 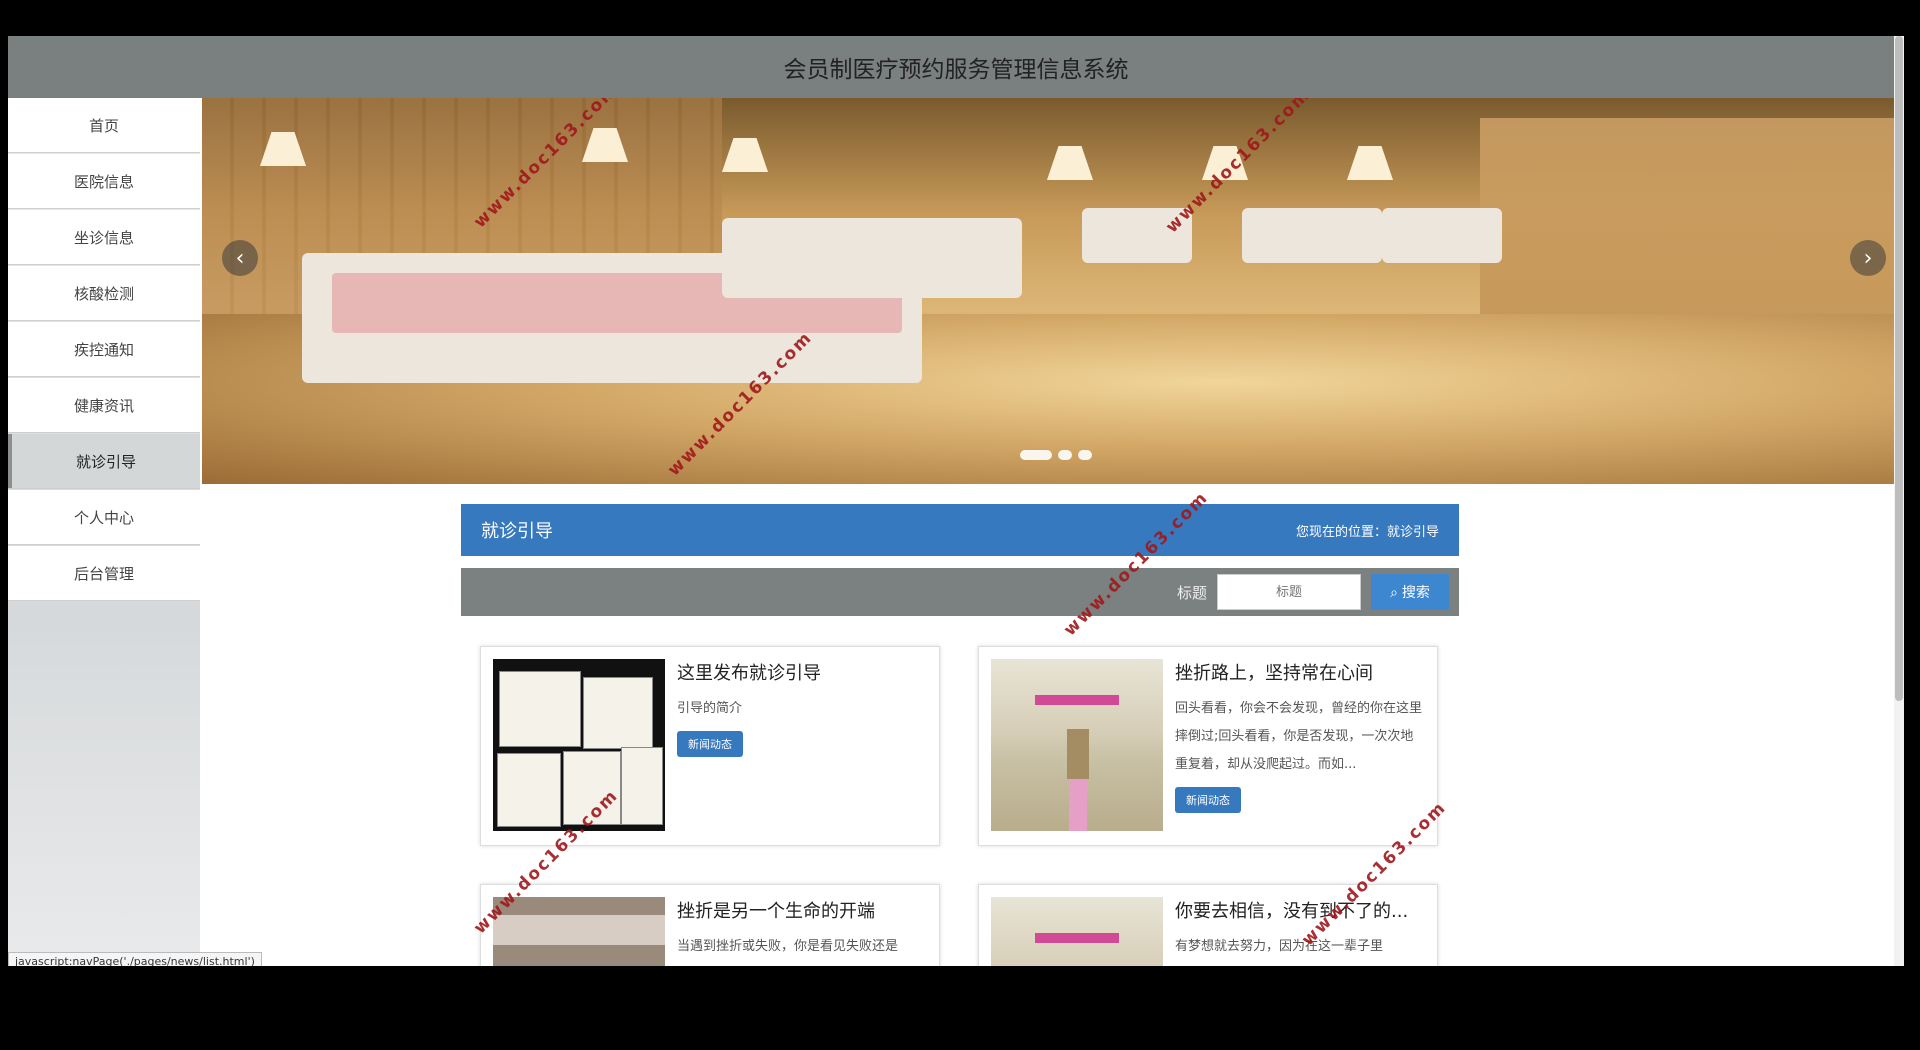 I want to click on floor-stripe, so click(x=1078, y=805).